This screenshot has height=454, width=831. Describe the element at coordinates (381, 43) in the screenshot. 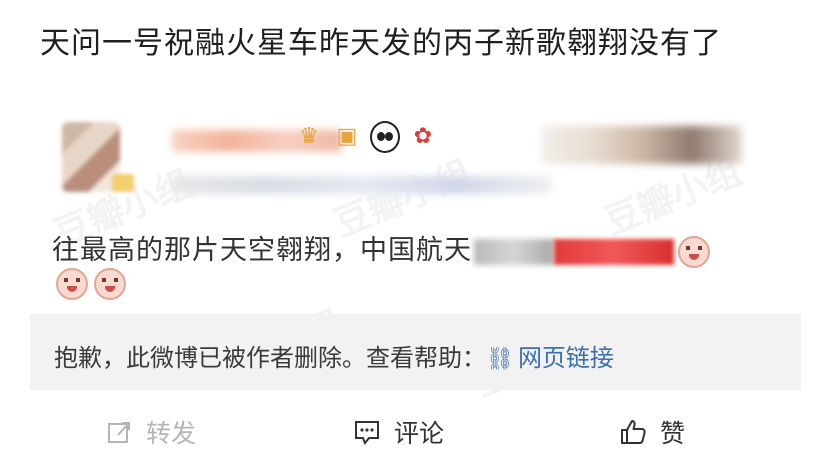

I see `headline-title: 天问一号祝融火星车昨天发的丙子新歌翱翔没有了` at that location.